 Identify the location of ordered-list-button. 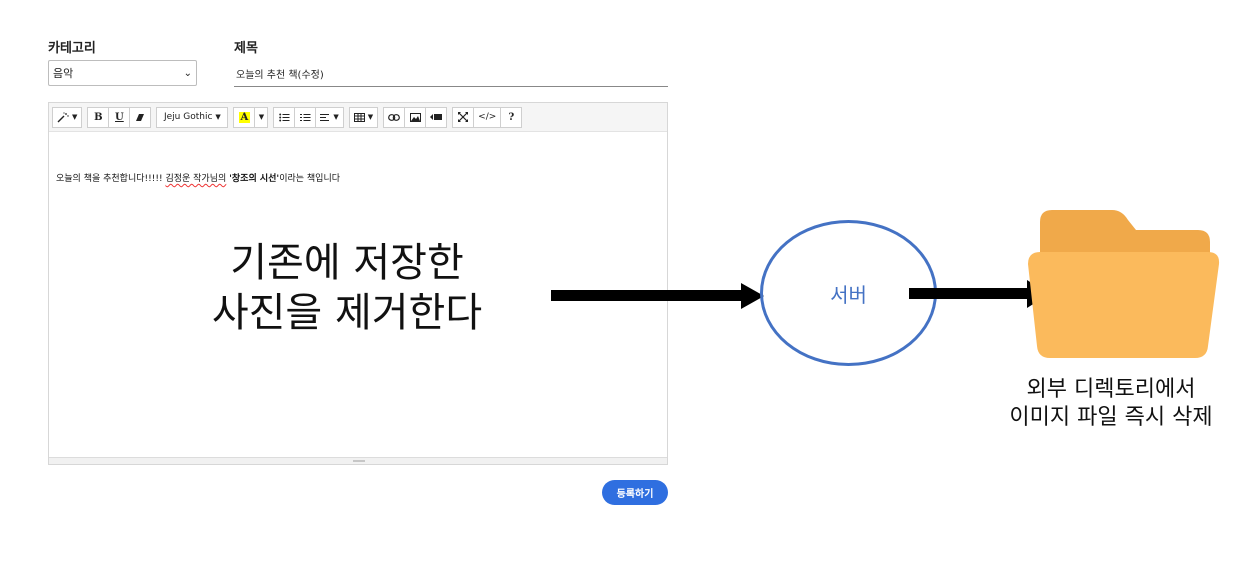
(305, 117).